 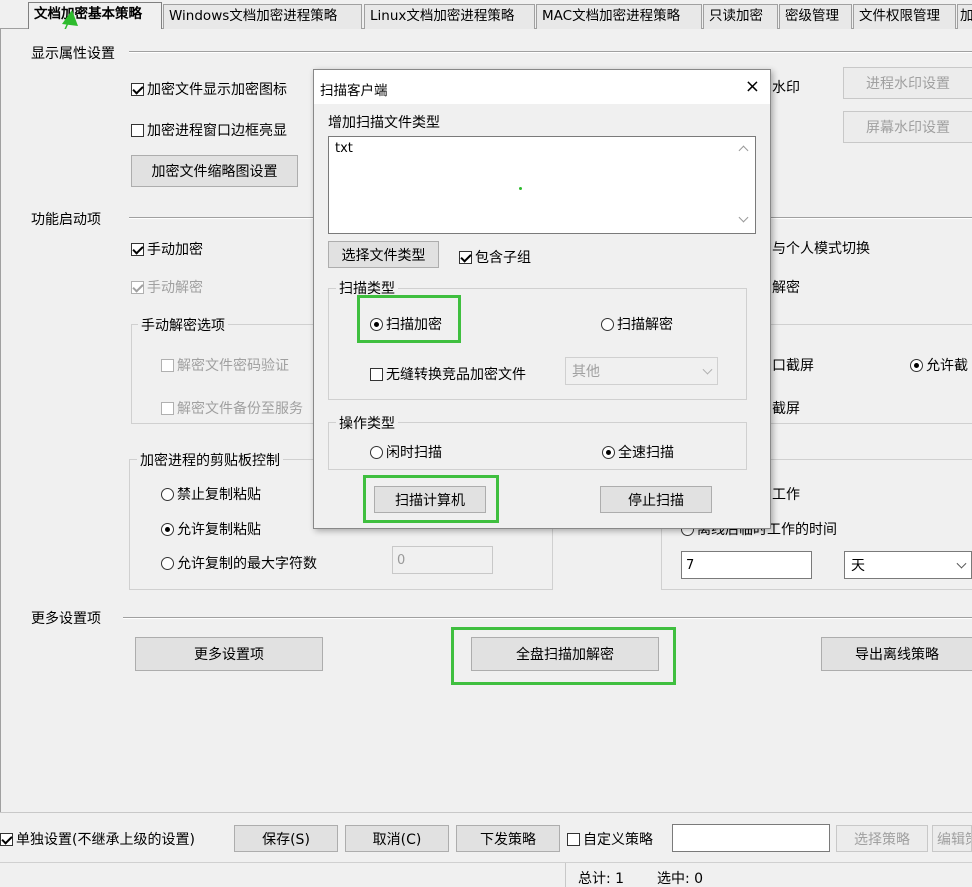 What do you see at coordinates (907, 127) in the screenshot?
I see `screen-watermark-button: 屏幕水印设置` at bounding box center [907, 127].